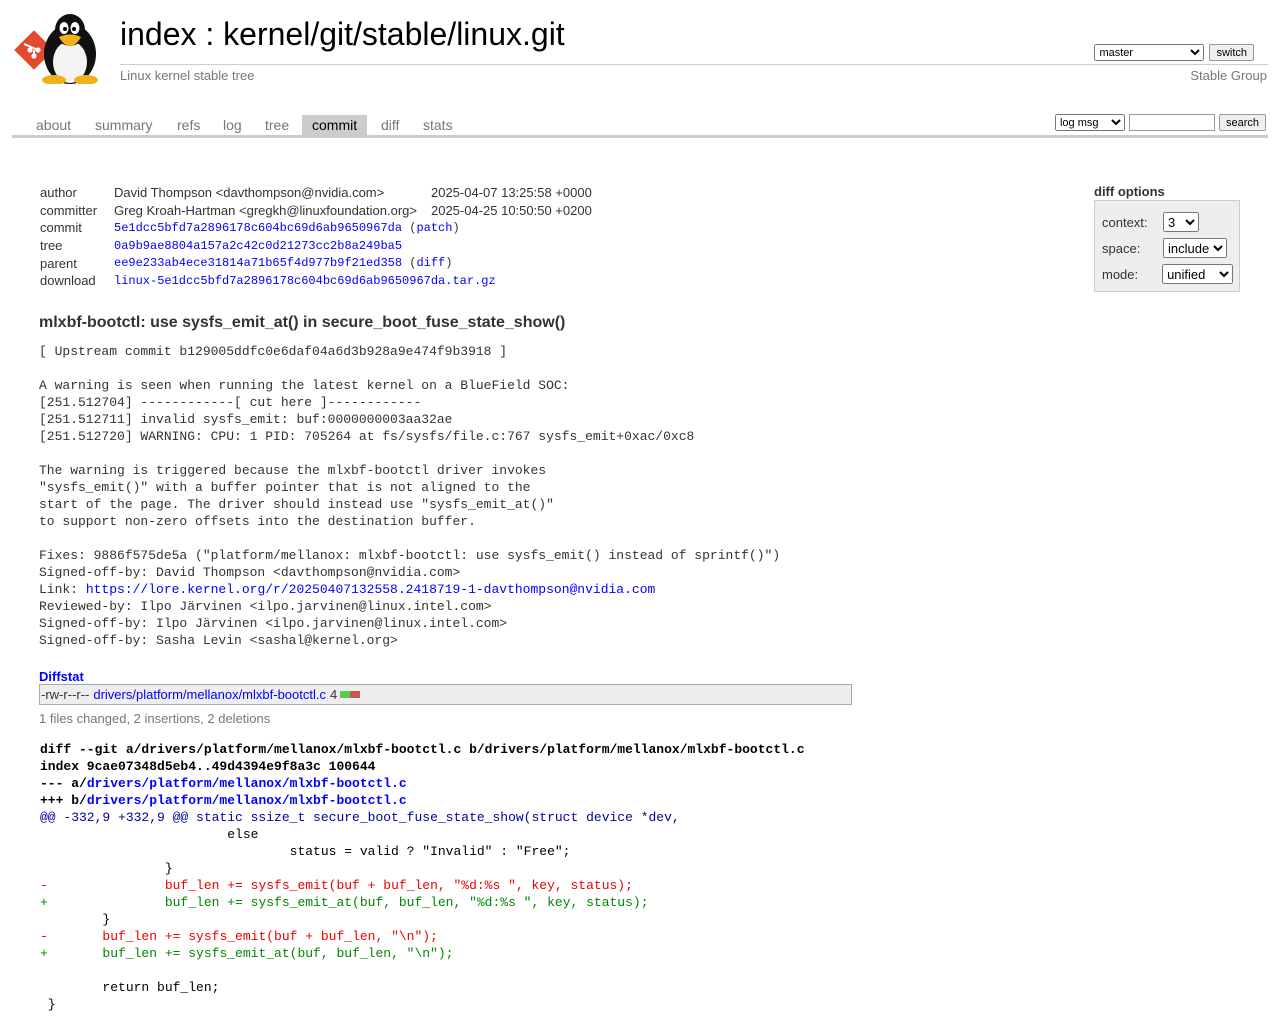  Describe the element at coordinates (1231, 52) in the screenshot. I see `switch-button: switch` at that location.